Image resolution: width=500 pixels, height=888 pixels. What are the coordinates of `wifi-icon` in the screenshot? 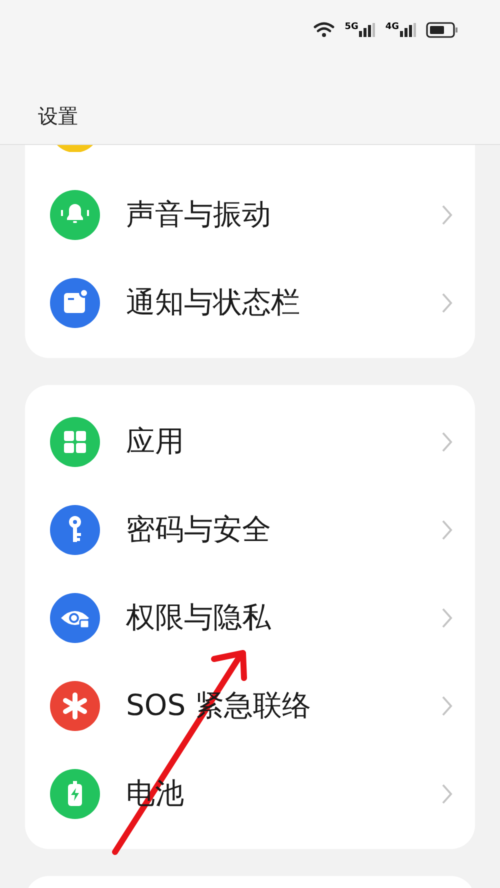 It's located at (323, 30).